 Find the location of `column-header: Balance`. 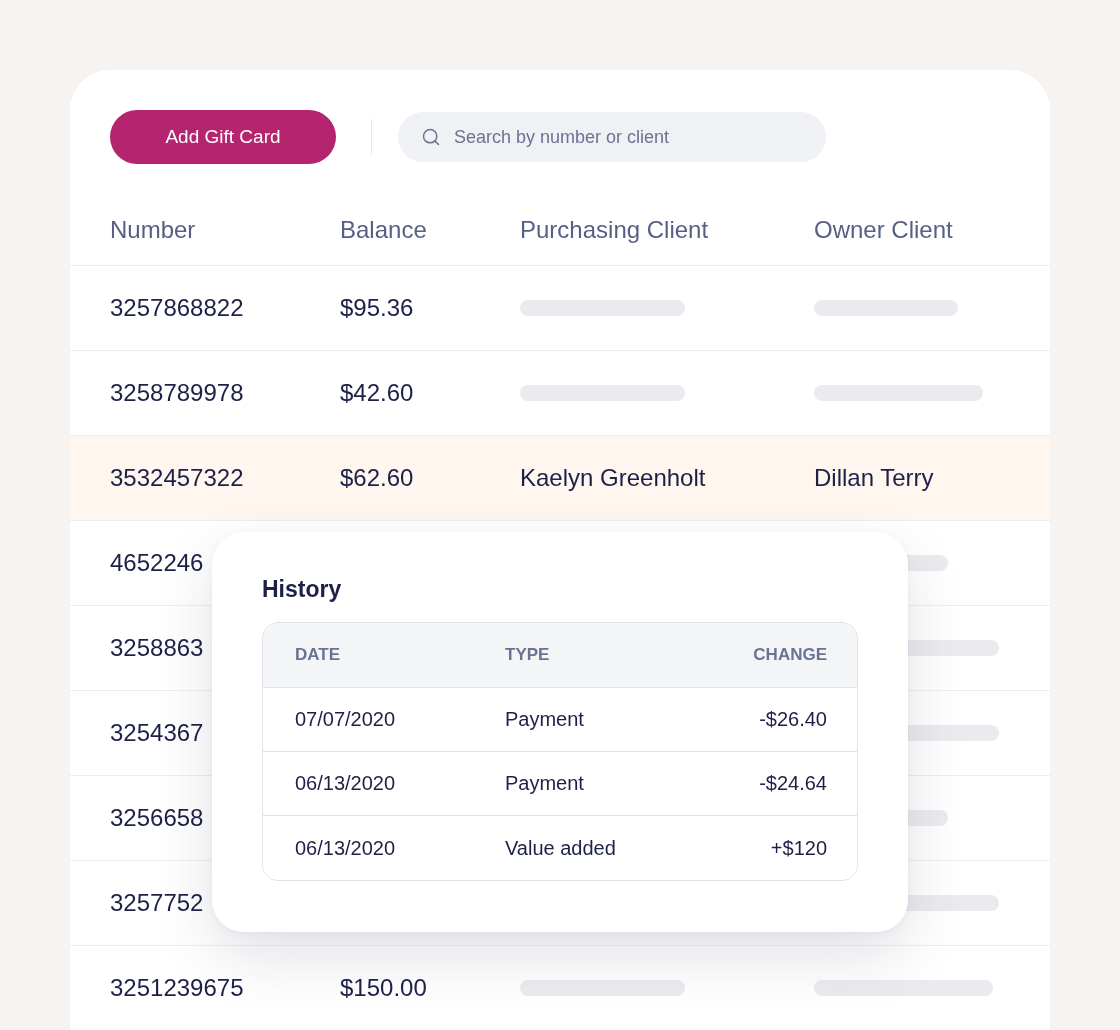

column-header: Balance is located at coordinates (383, 229).